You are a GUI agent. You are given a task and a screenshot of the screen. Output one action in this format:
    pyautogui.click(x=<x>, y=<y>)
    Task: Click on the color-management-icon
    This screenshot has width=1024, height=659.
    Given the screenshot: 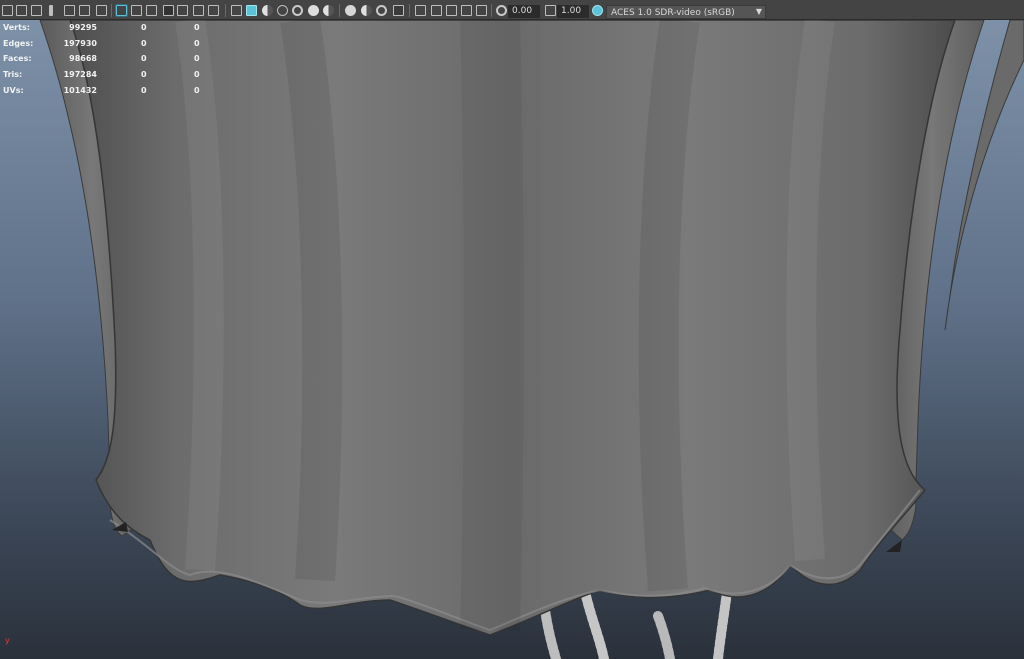 What is the action you would take?
    pyautogui.click(x=597, y=10)
    